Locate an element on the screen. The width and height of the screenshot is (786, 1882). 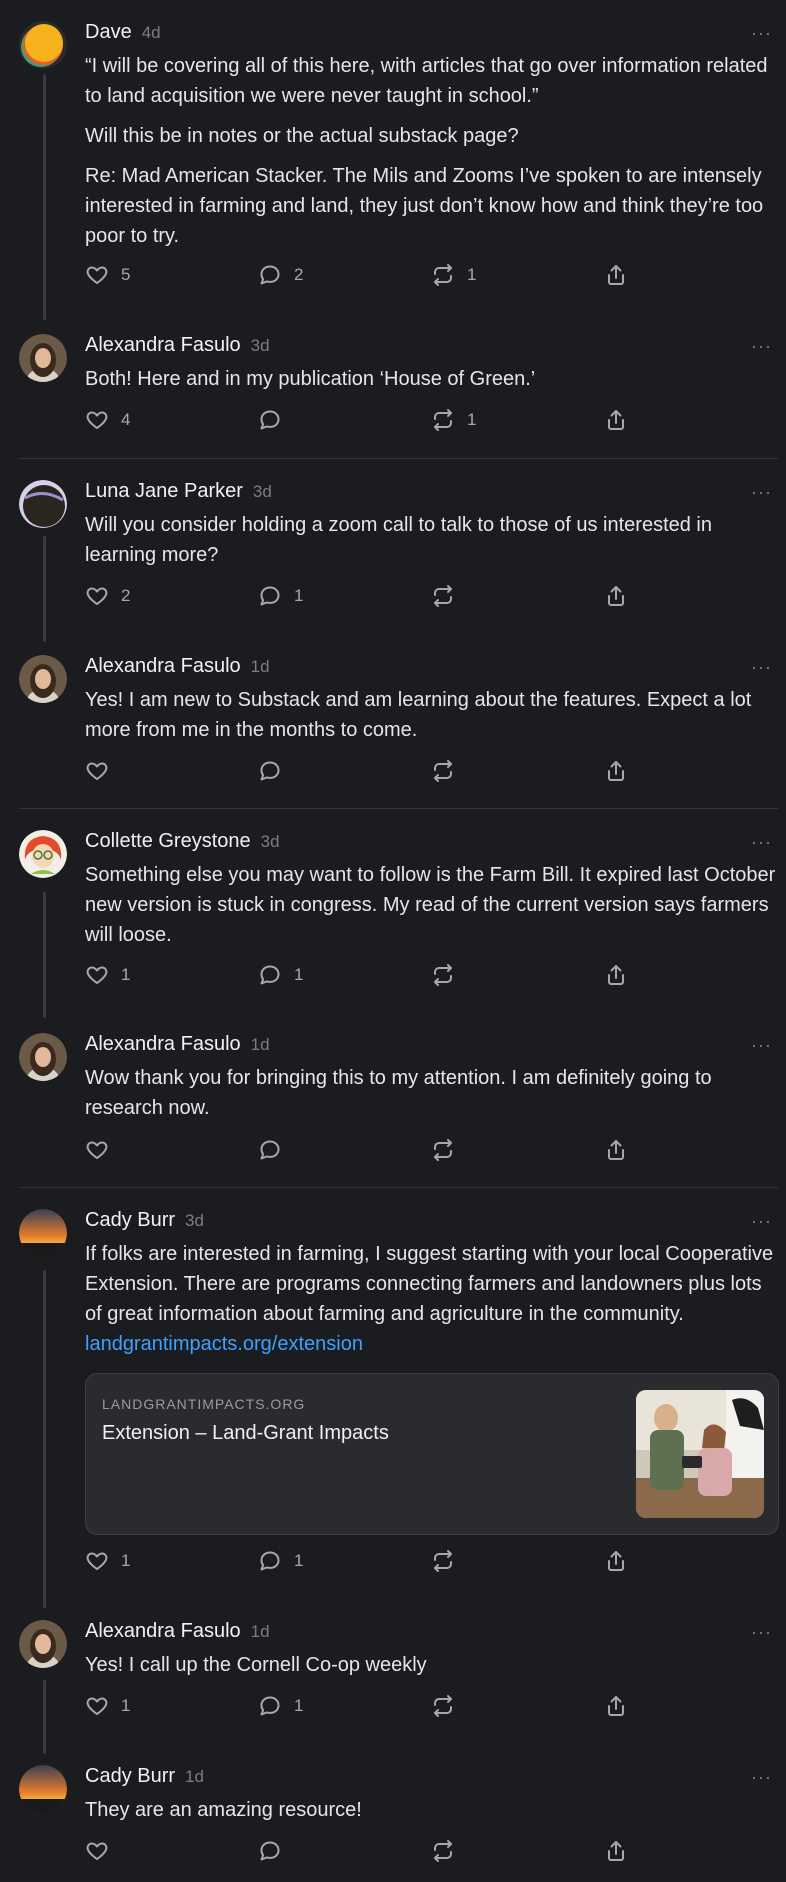
link-preview-image is located at coordinates (700, 1454).